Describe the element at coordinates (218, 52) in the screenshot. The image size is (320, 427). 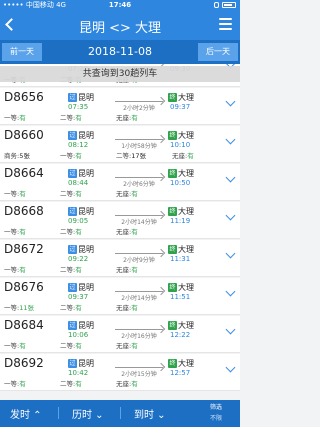
I see `next-day-button: 后一天` at that location.